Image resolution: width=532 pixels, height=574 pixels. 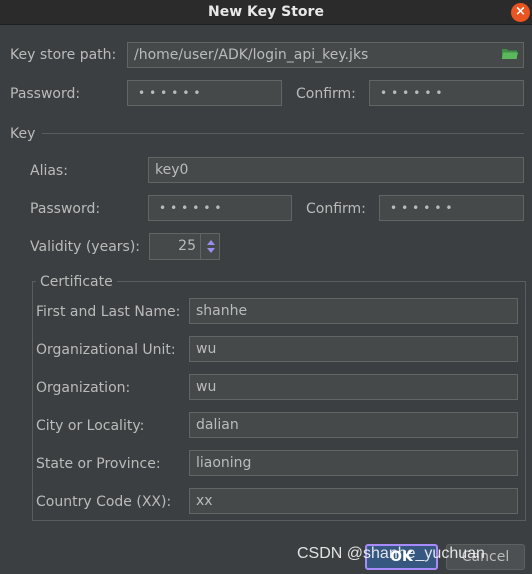 What do you see at coordinates (220, 208) in the screenshot?
I see `key-password-field: ••••••` at bounding box center [220, 208].